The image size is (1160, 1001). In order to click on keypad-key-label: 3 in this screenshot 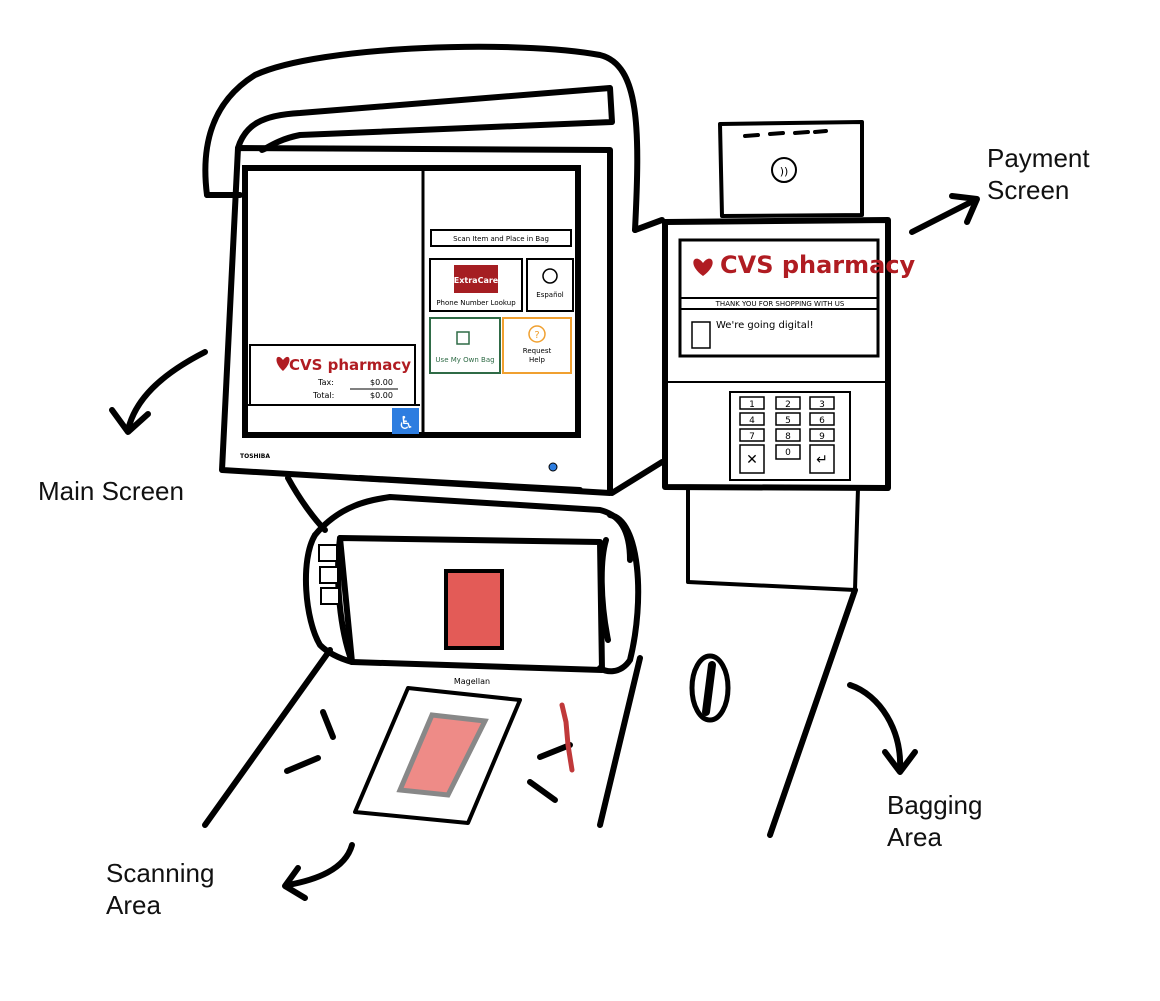, I will do `click(822, 405)`.